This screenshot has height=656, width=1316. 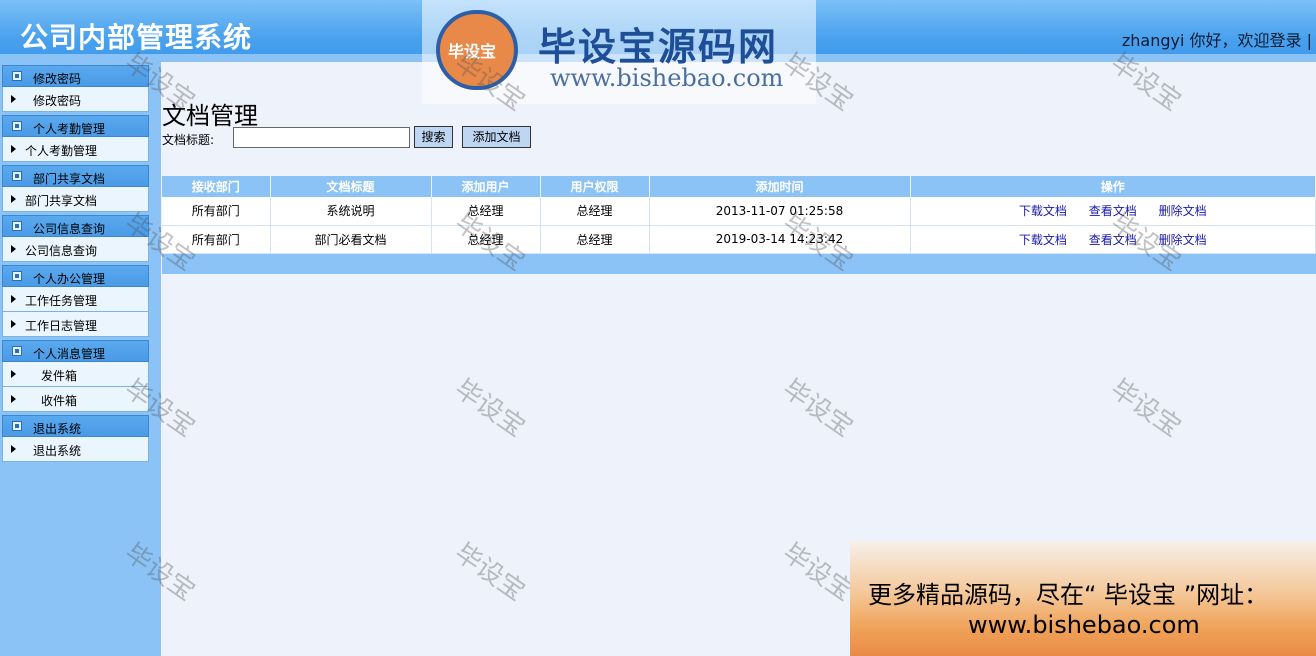 What do you see at coordinates (658, 47) in the screenshot?
I see `logo-brand-text: 毕设宝源码网` at bounding box center [658, 47].